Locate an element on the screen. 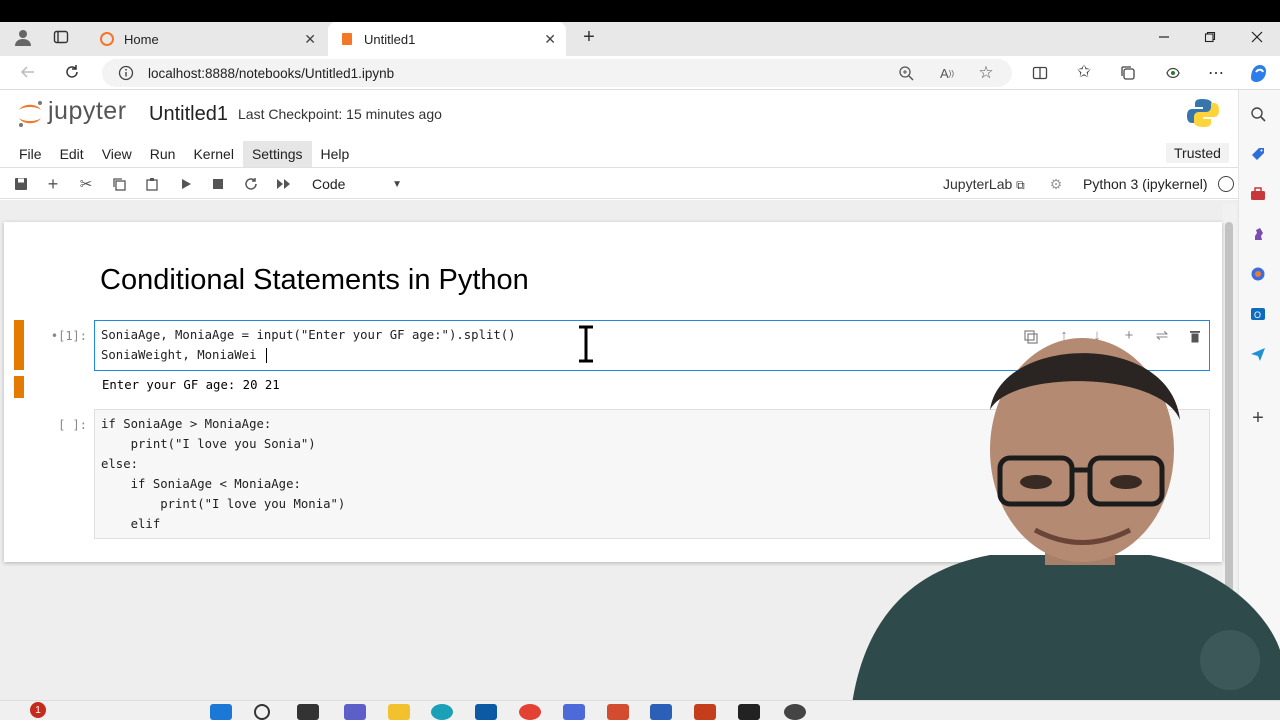  tab-actions-icon is located at coordinates (61, 37).